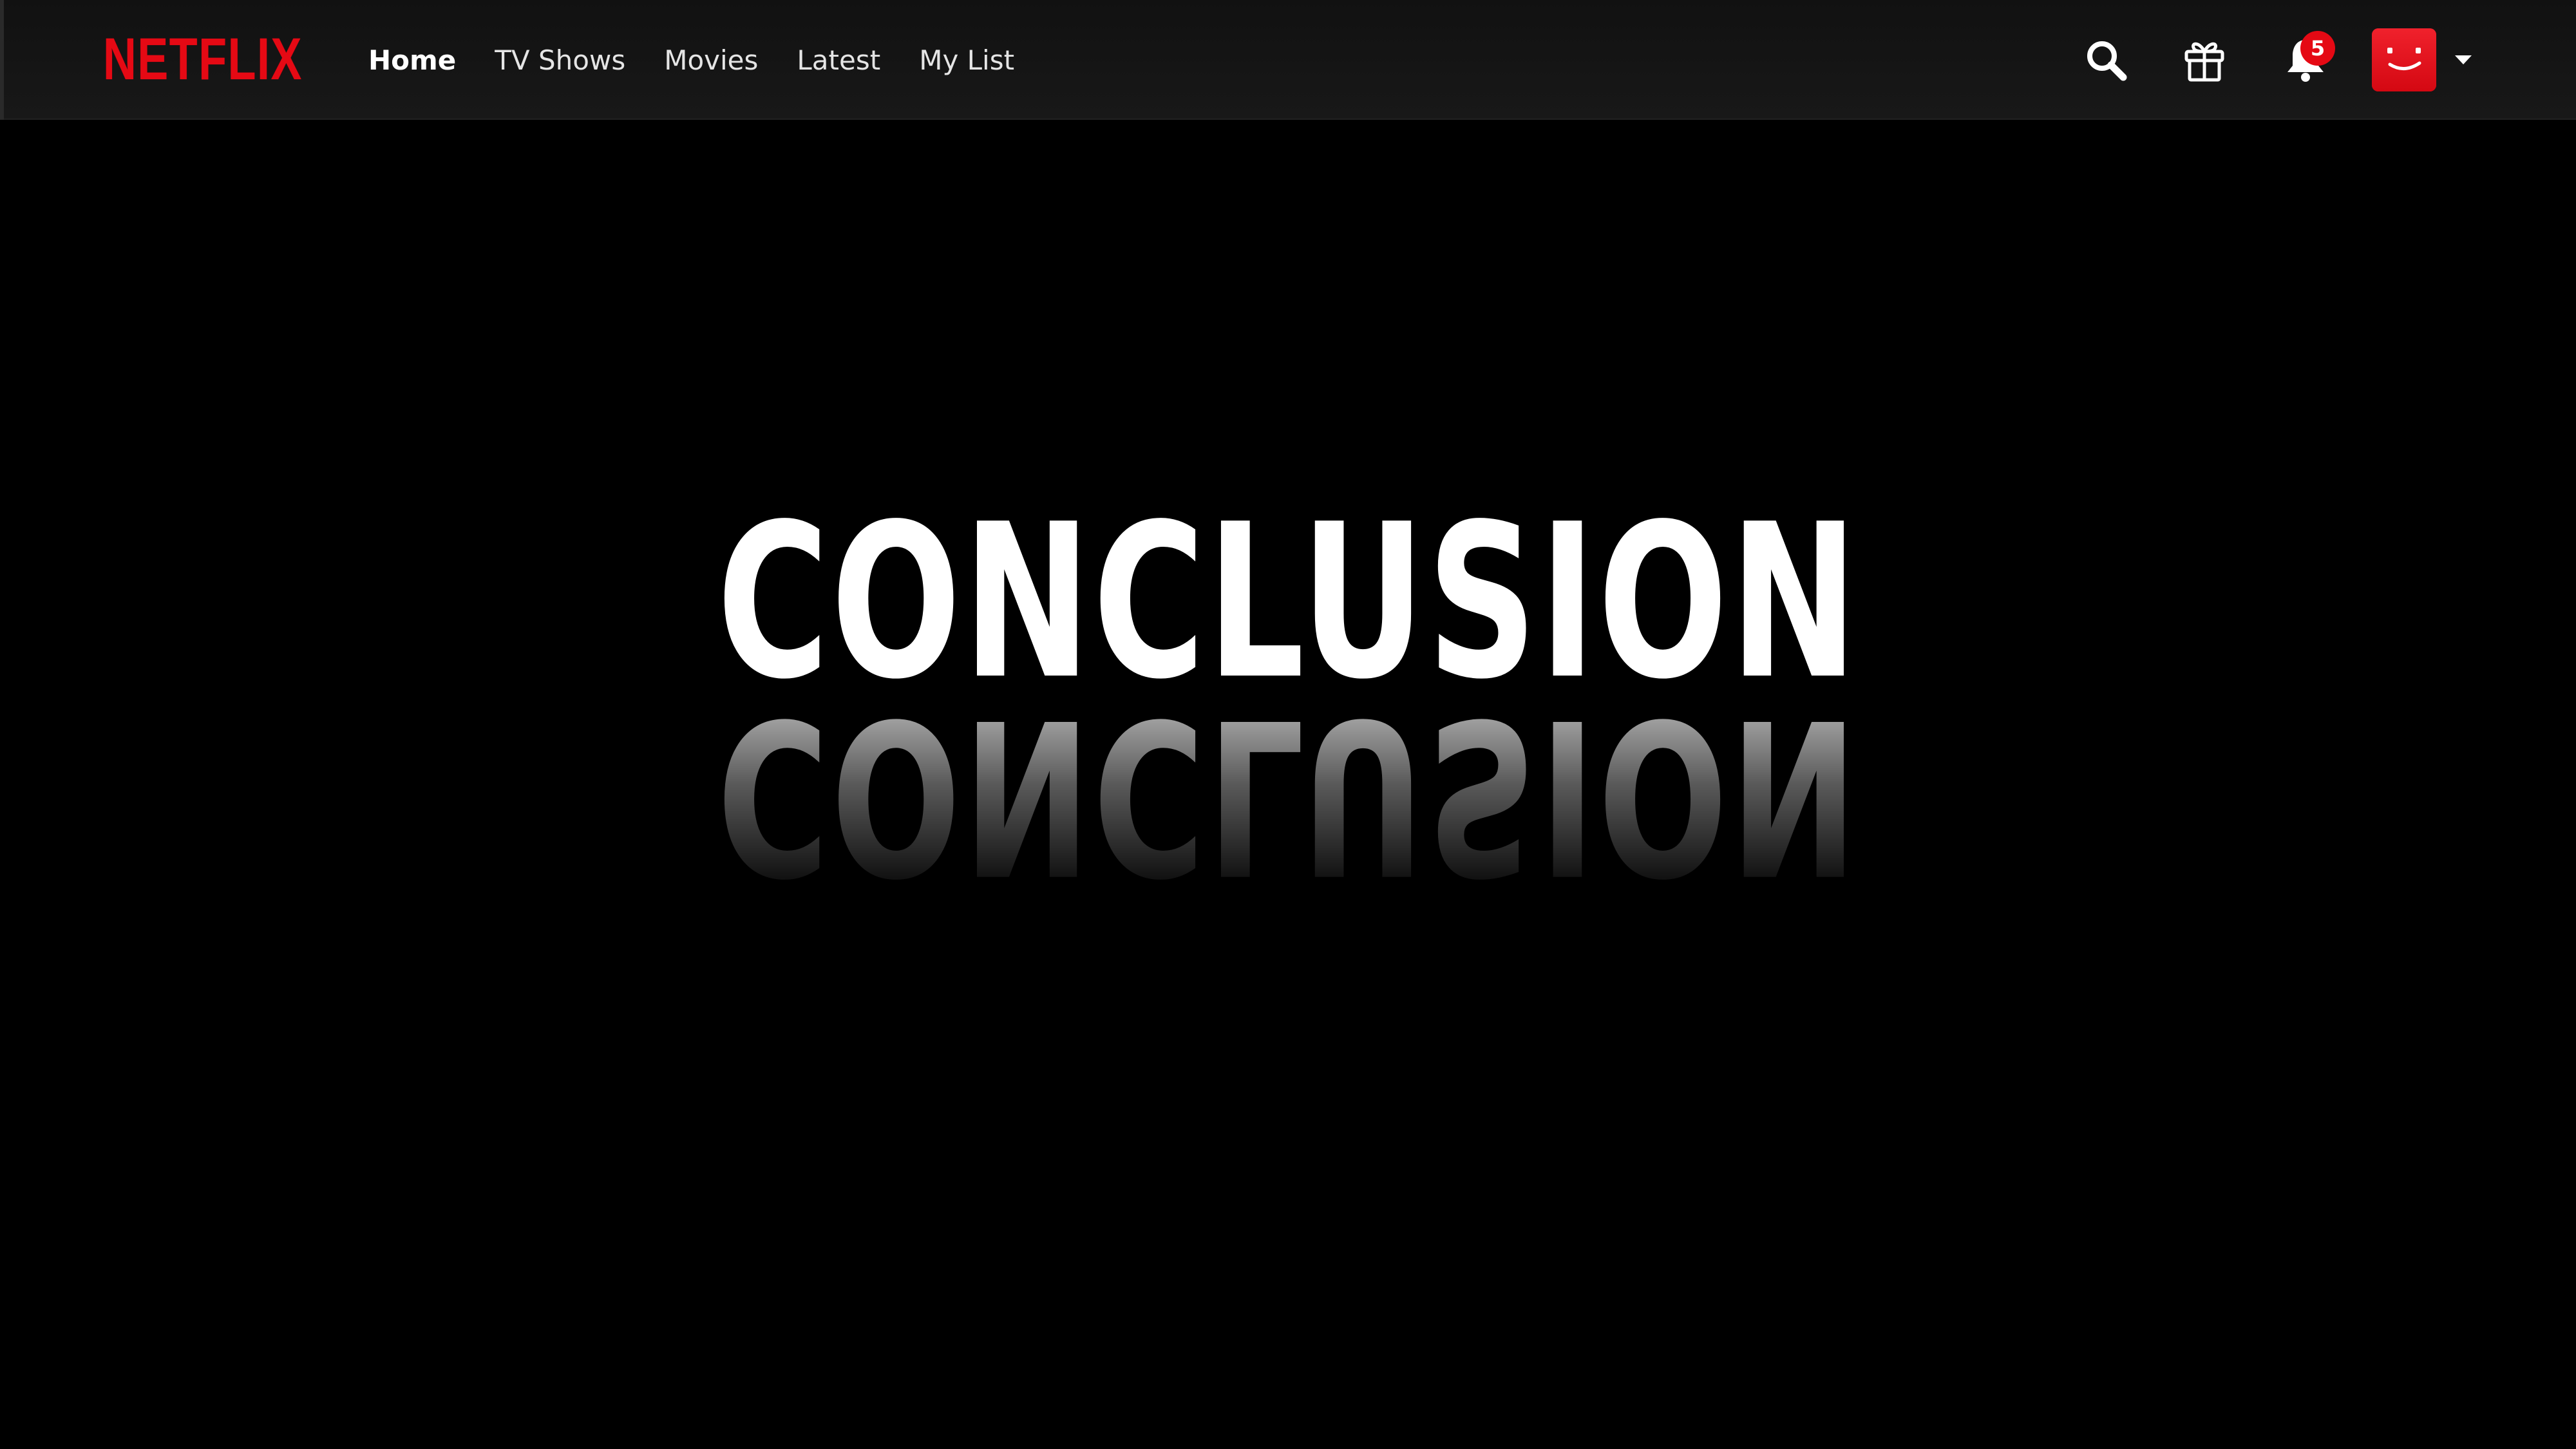 The height and width of the screenshot is (1449, 2576). I want to click on hero-title: CONCLUSION, so click(1288, 602).